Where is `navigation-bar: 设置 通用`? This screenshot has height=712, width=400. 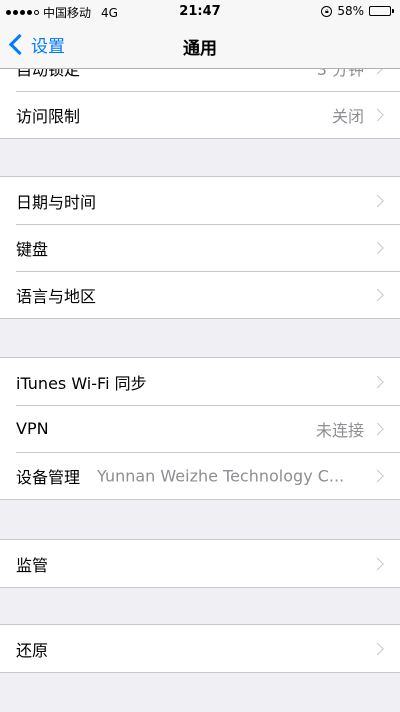 navigation-bar: 设置 通用 is located at coordinates (200, 45).